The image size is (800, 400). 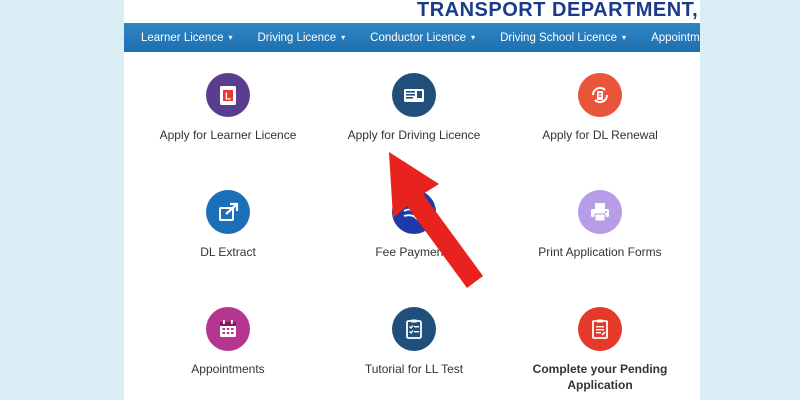 I want to click on nav-learner-licence: Learner Licence ▾, so click(x=182, y=37).